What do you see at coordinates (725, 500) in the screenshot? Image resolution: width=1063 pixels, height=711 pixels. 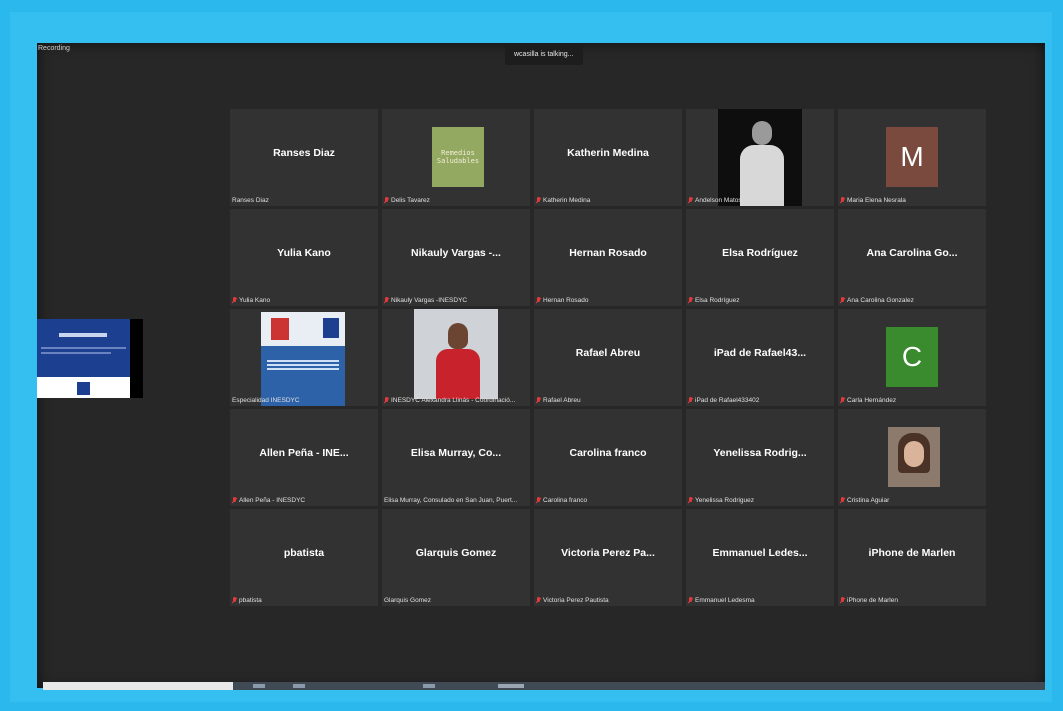 I see `participant-name-text: Yenelissa Rodriguez` at bounding box center [725, 500].